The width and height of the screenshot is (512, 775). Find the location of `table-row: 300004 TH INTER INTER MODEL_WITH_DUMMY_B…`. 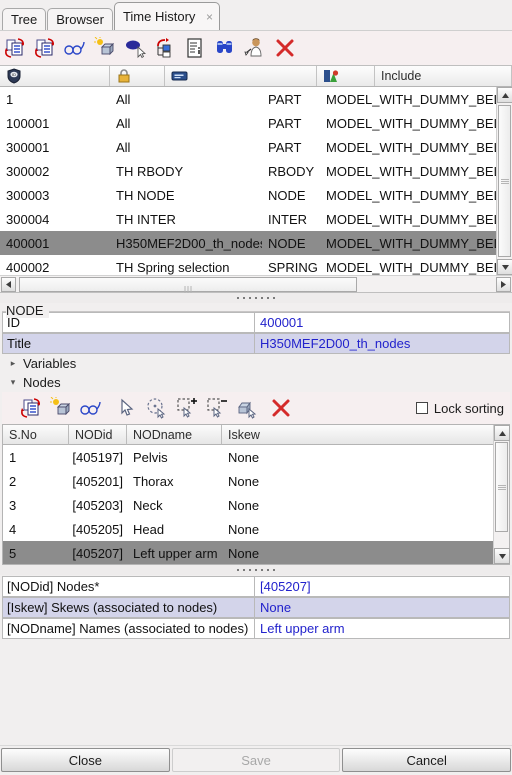

table-row: 300004 TH INTER INTER MODEL_WITH_DUMMY_B… is located at coordinates (248, 219).